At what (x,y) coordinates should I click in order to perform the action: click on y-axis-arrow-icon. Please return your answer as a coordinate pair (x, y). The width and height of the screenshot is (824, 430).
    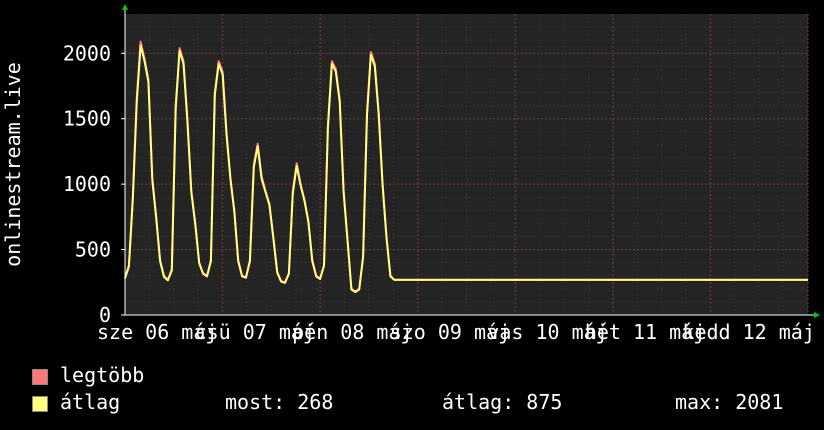
    Looking at the image, I should click on (125, 7).